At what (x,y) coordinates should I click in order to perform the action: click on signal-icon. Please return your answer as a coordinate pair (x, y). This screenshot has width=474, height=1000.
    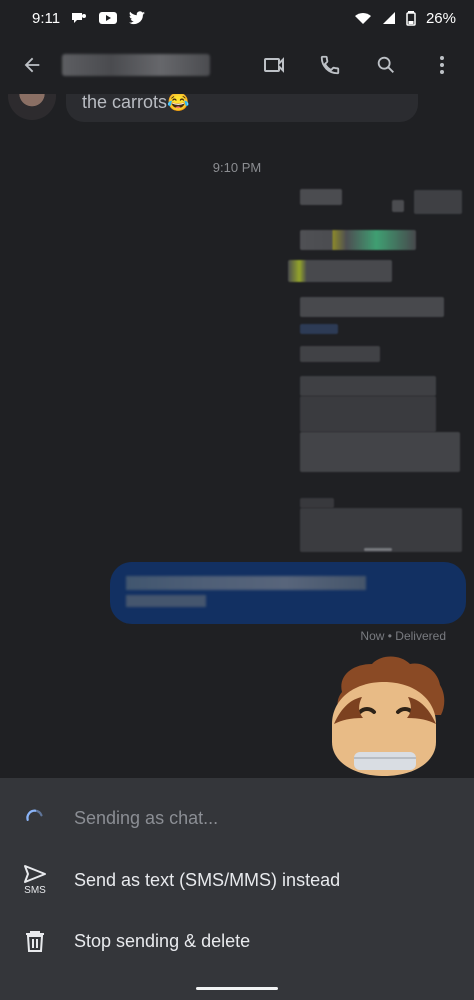
    Looking at the image, I should click on (389, 18).